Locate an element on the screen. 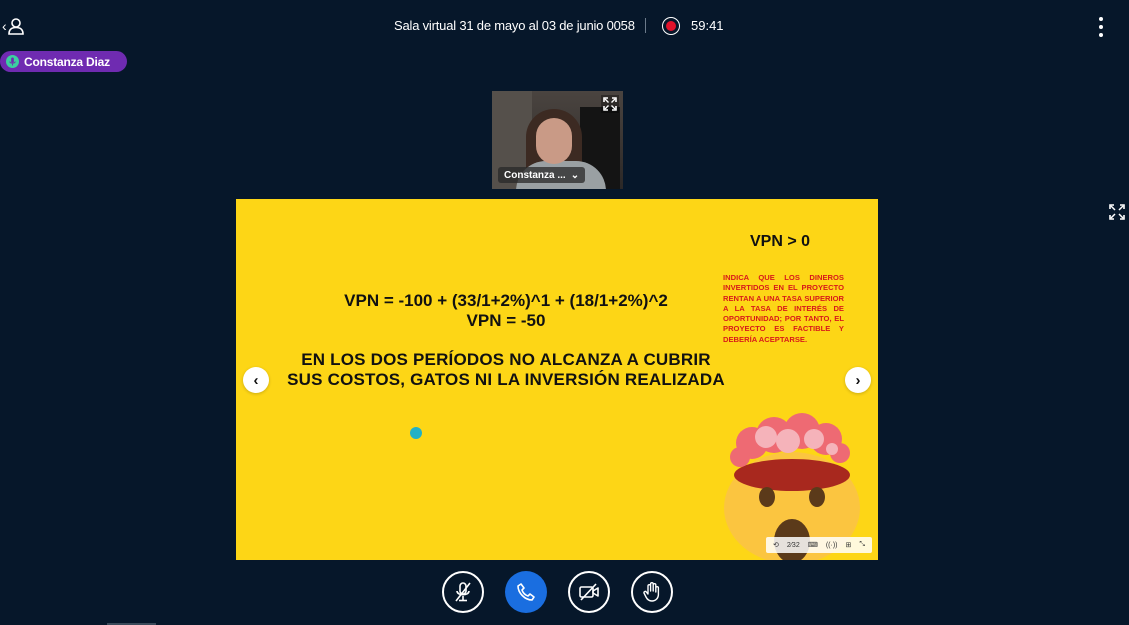 Image resolution: width=1129 pixels, height=625 pixels. slide-toolbar: ⟲ 2⁄32 ⌨ ((·)) ⊞ ⤡ is located at coordinates (819, 545).